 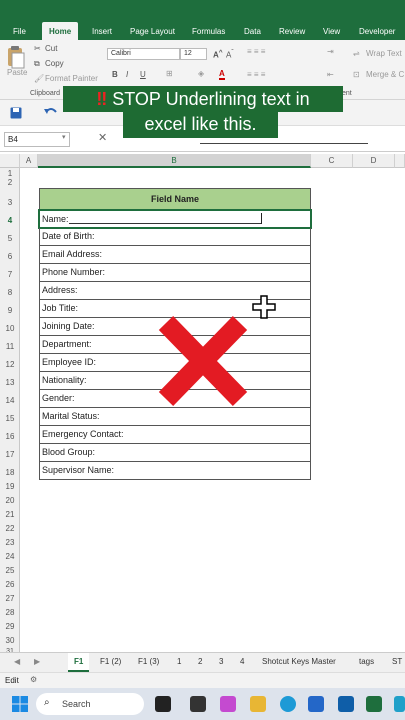 I want to click on format-painter-icon: 🖌, so click(x=39, y=78).